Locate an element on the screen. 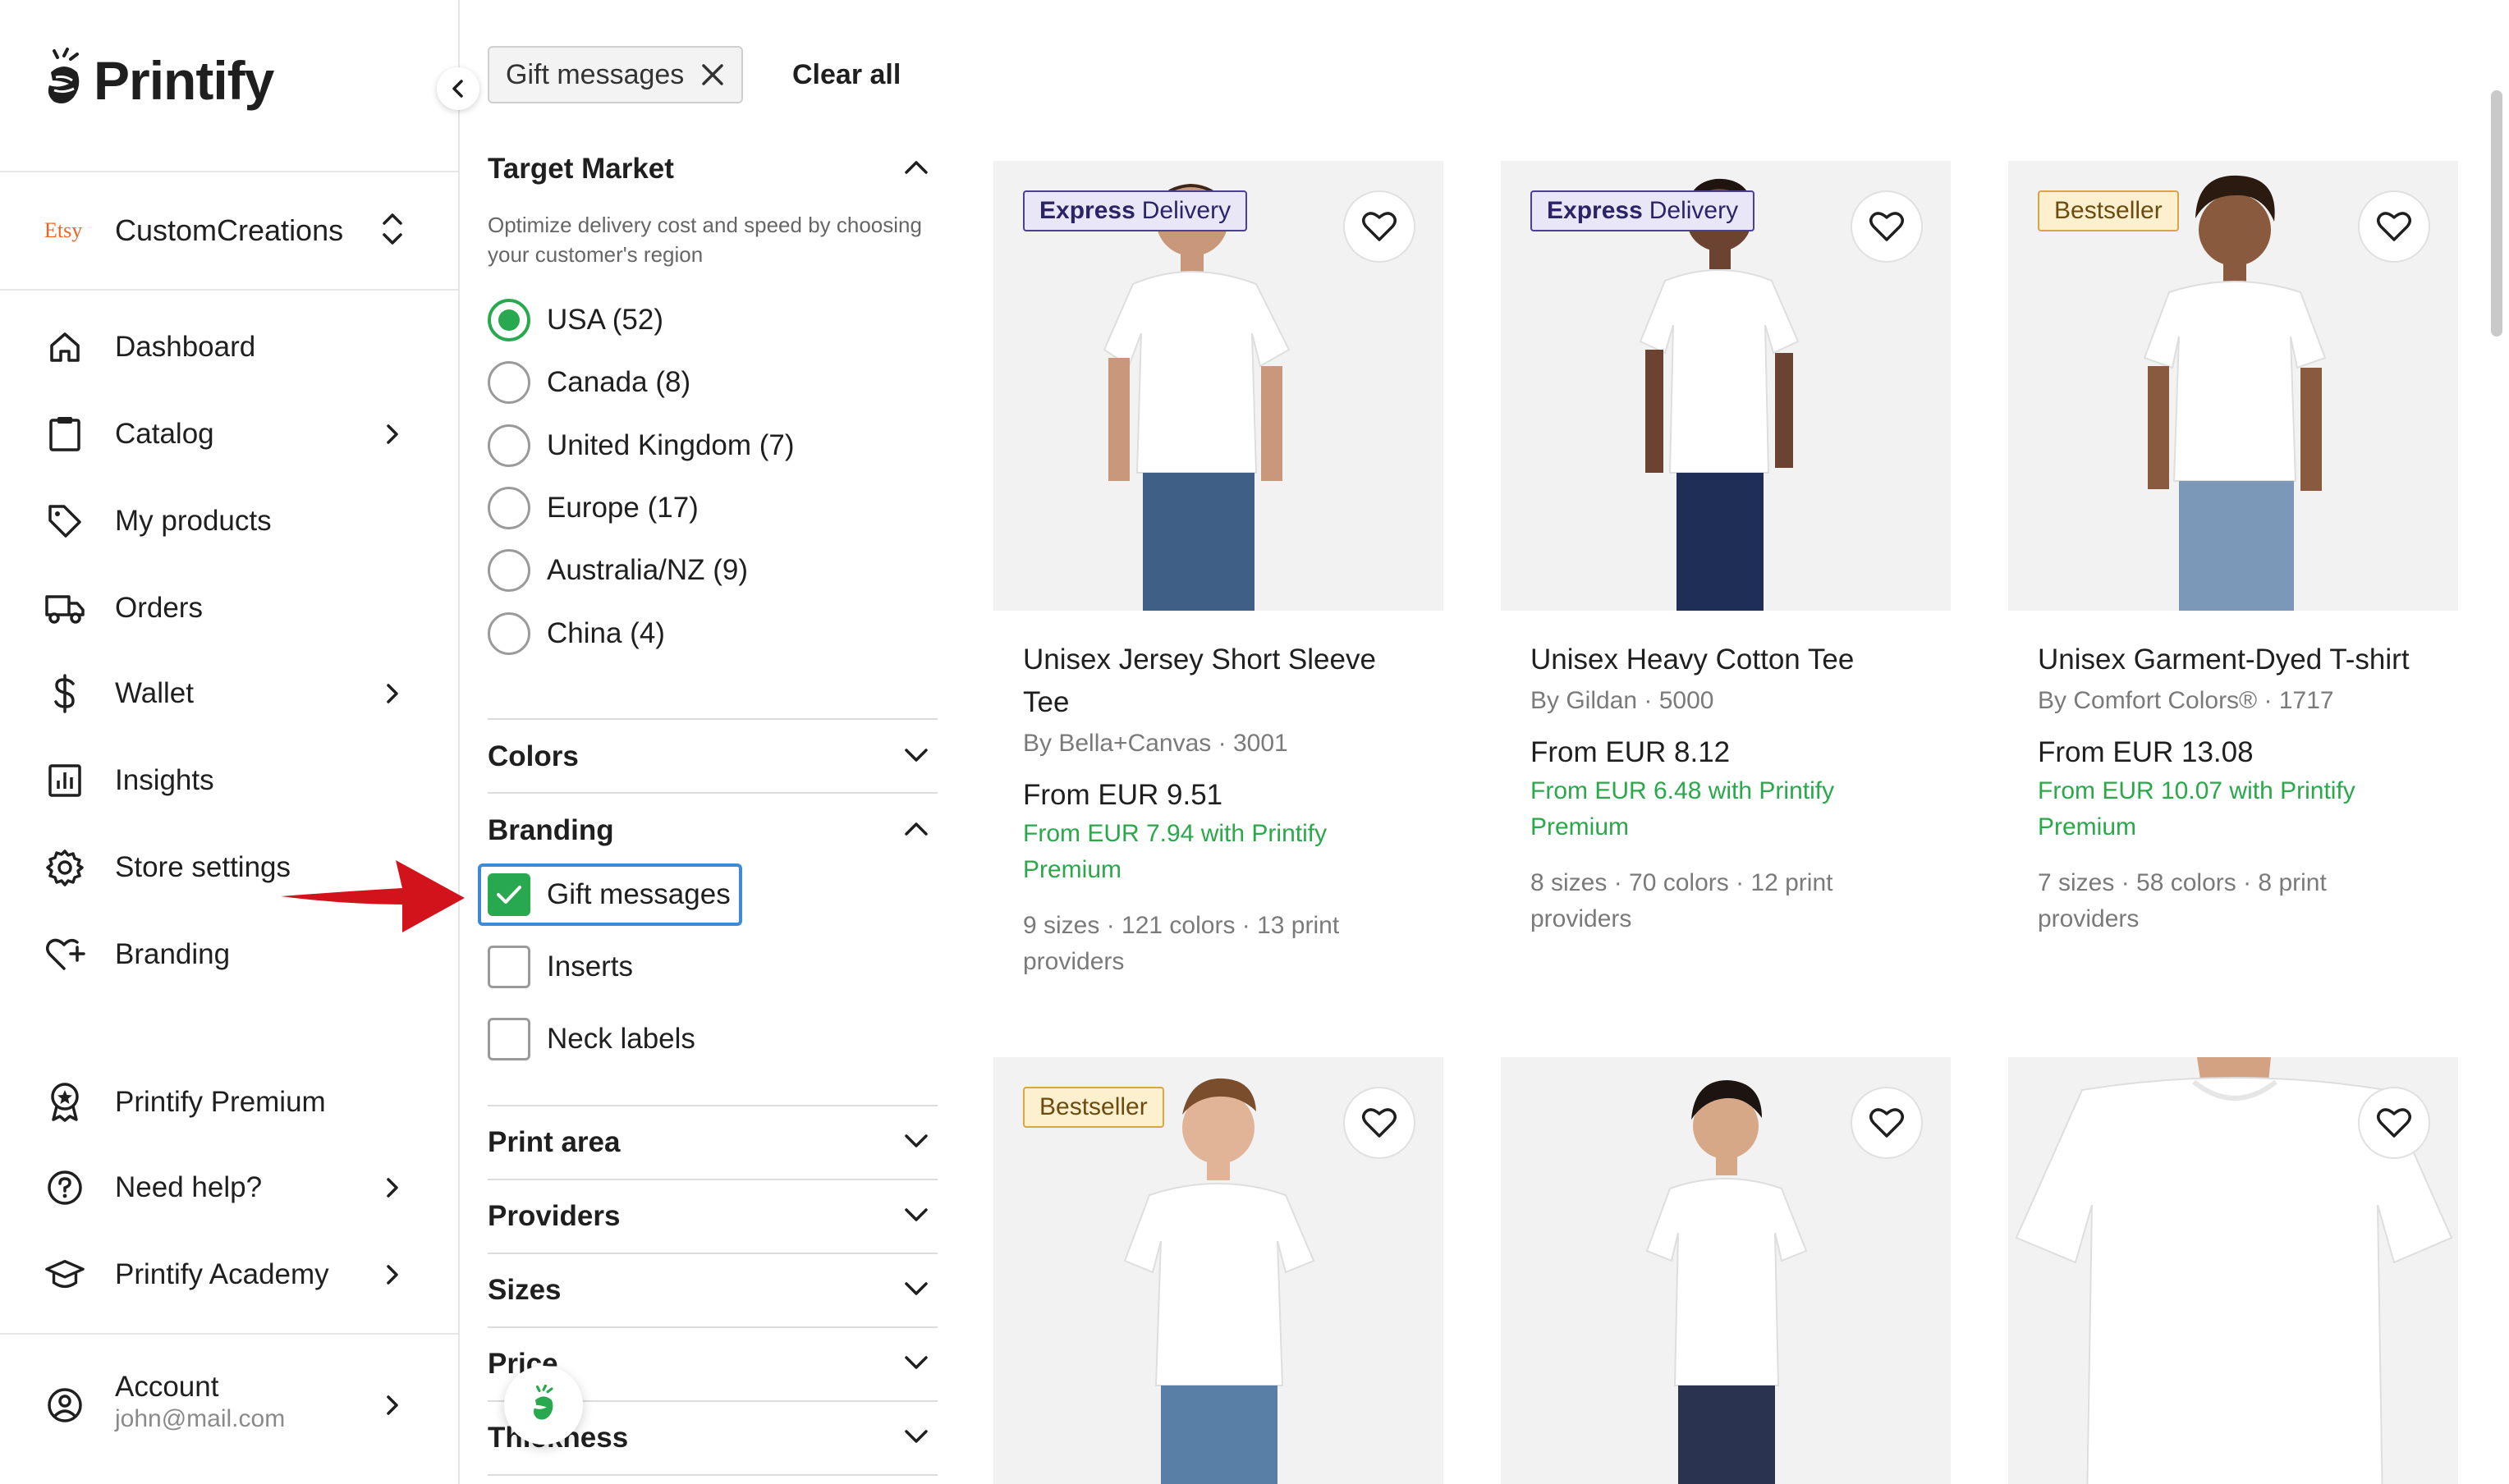 The image size is (2509, 1484). radio-option-europe: Europe (17) is located at coordinates (593, 508).